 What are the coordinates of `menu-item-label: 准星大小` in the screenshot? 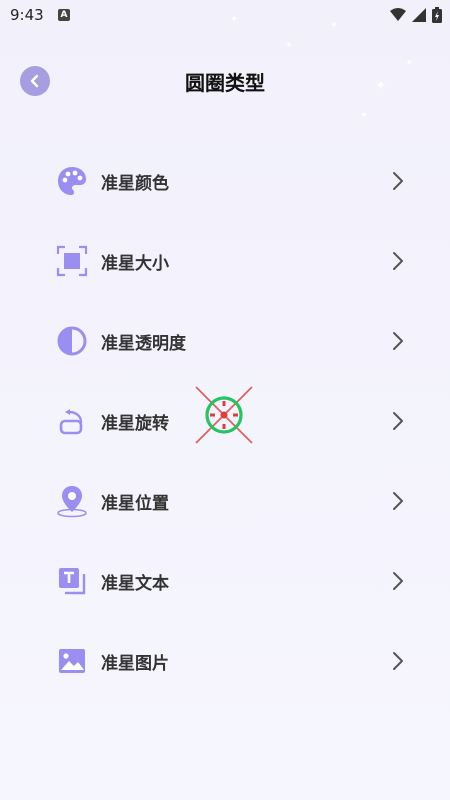 It's located at (135, 264).